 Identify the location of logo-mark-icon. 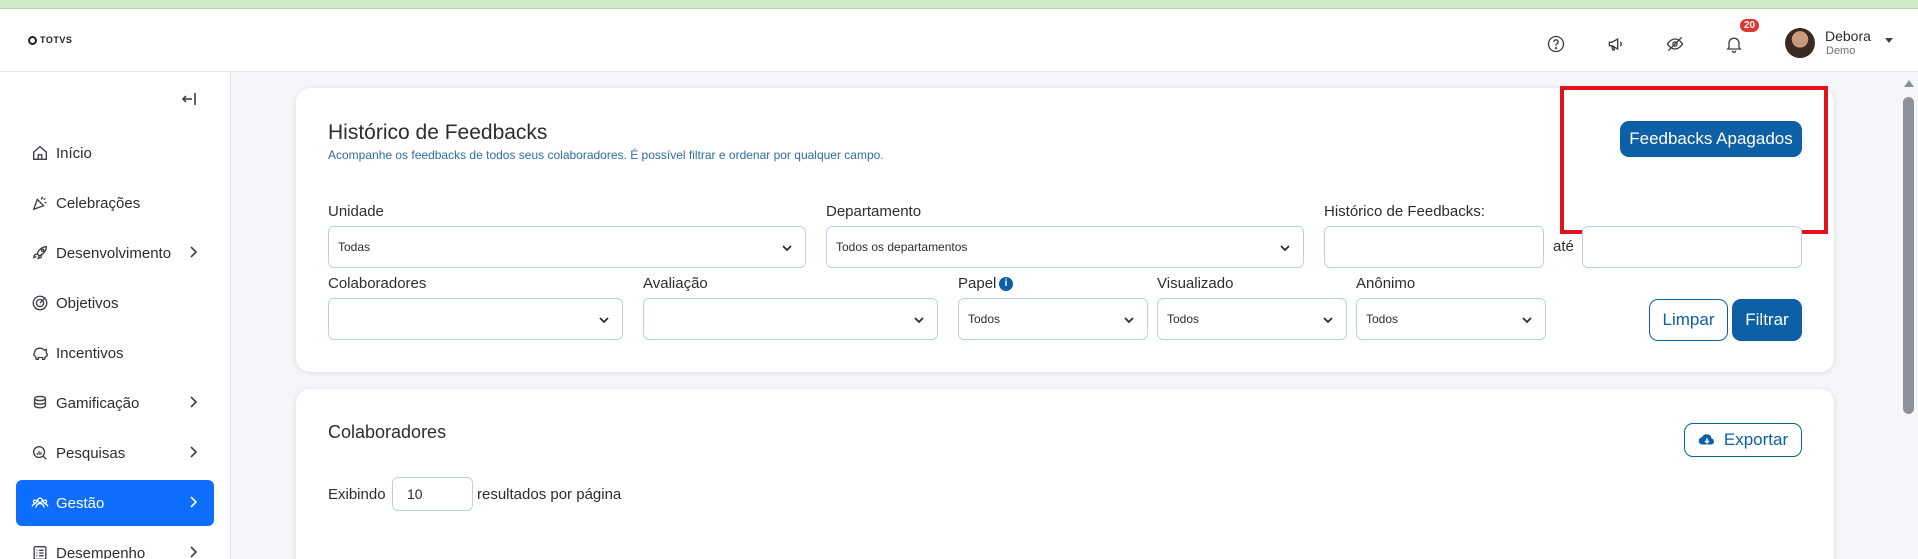
(32, 40).